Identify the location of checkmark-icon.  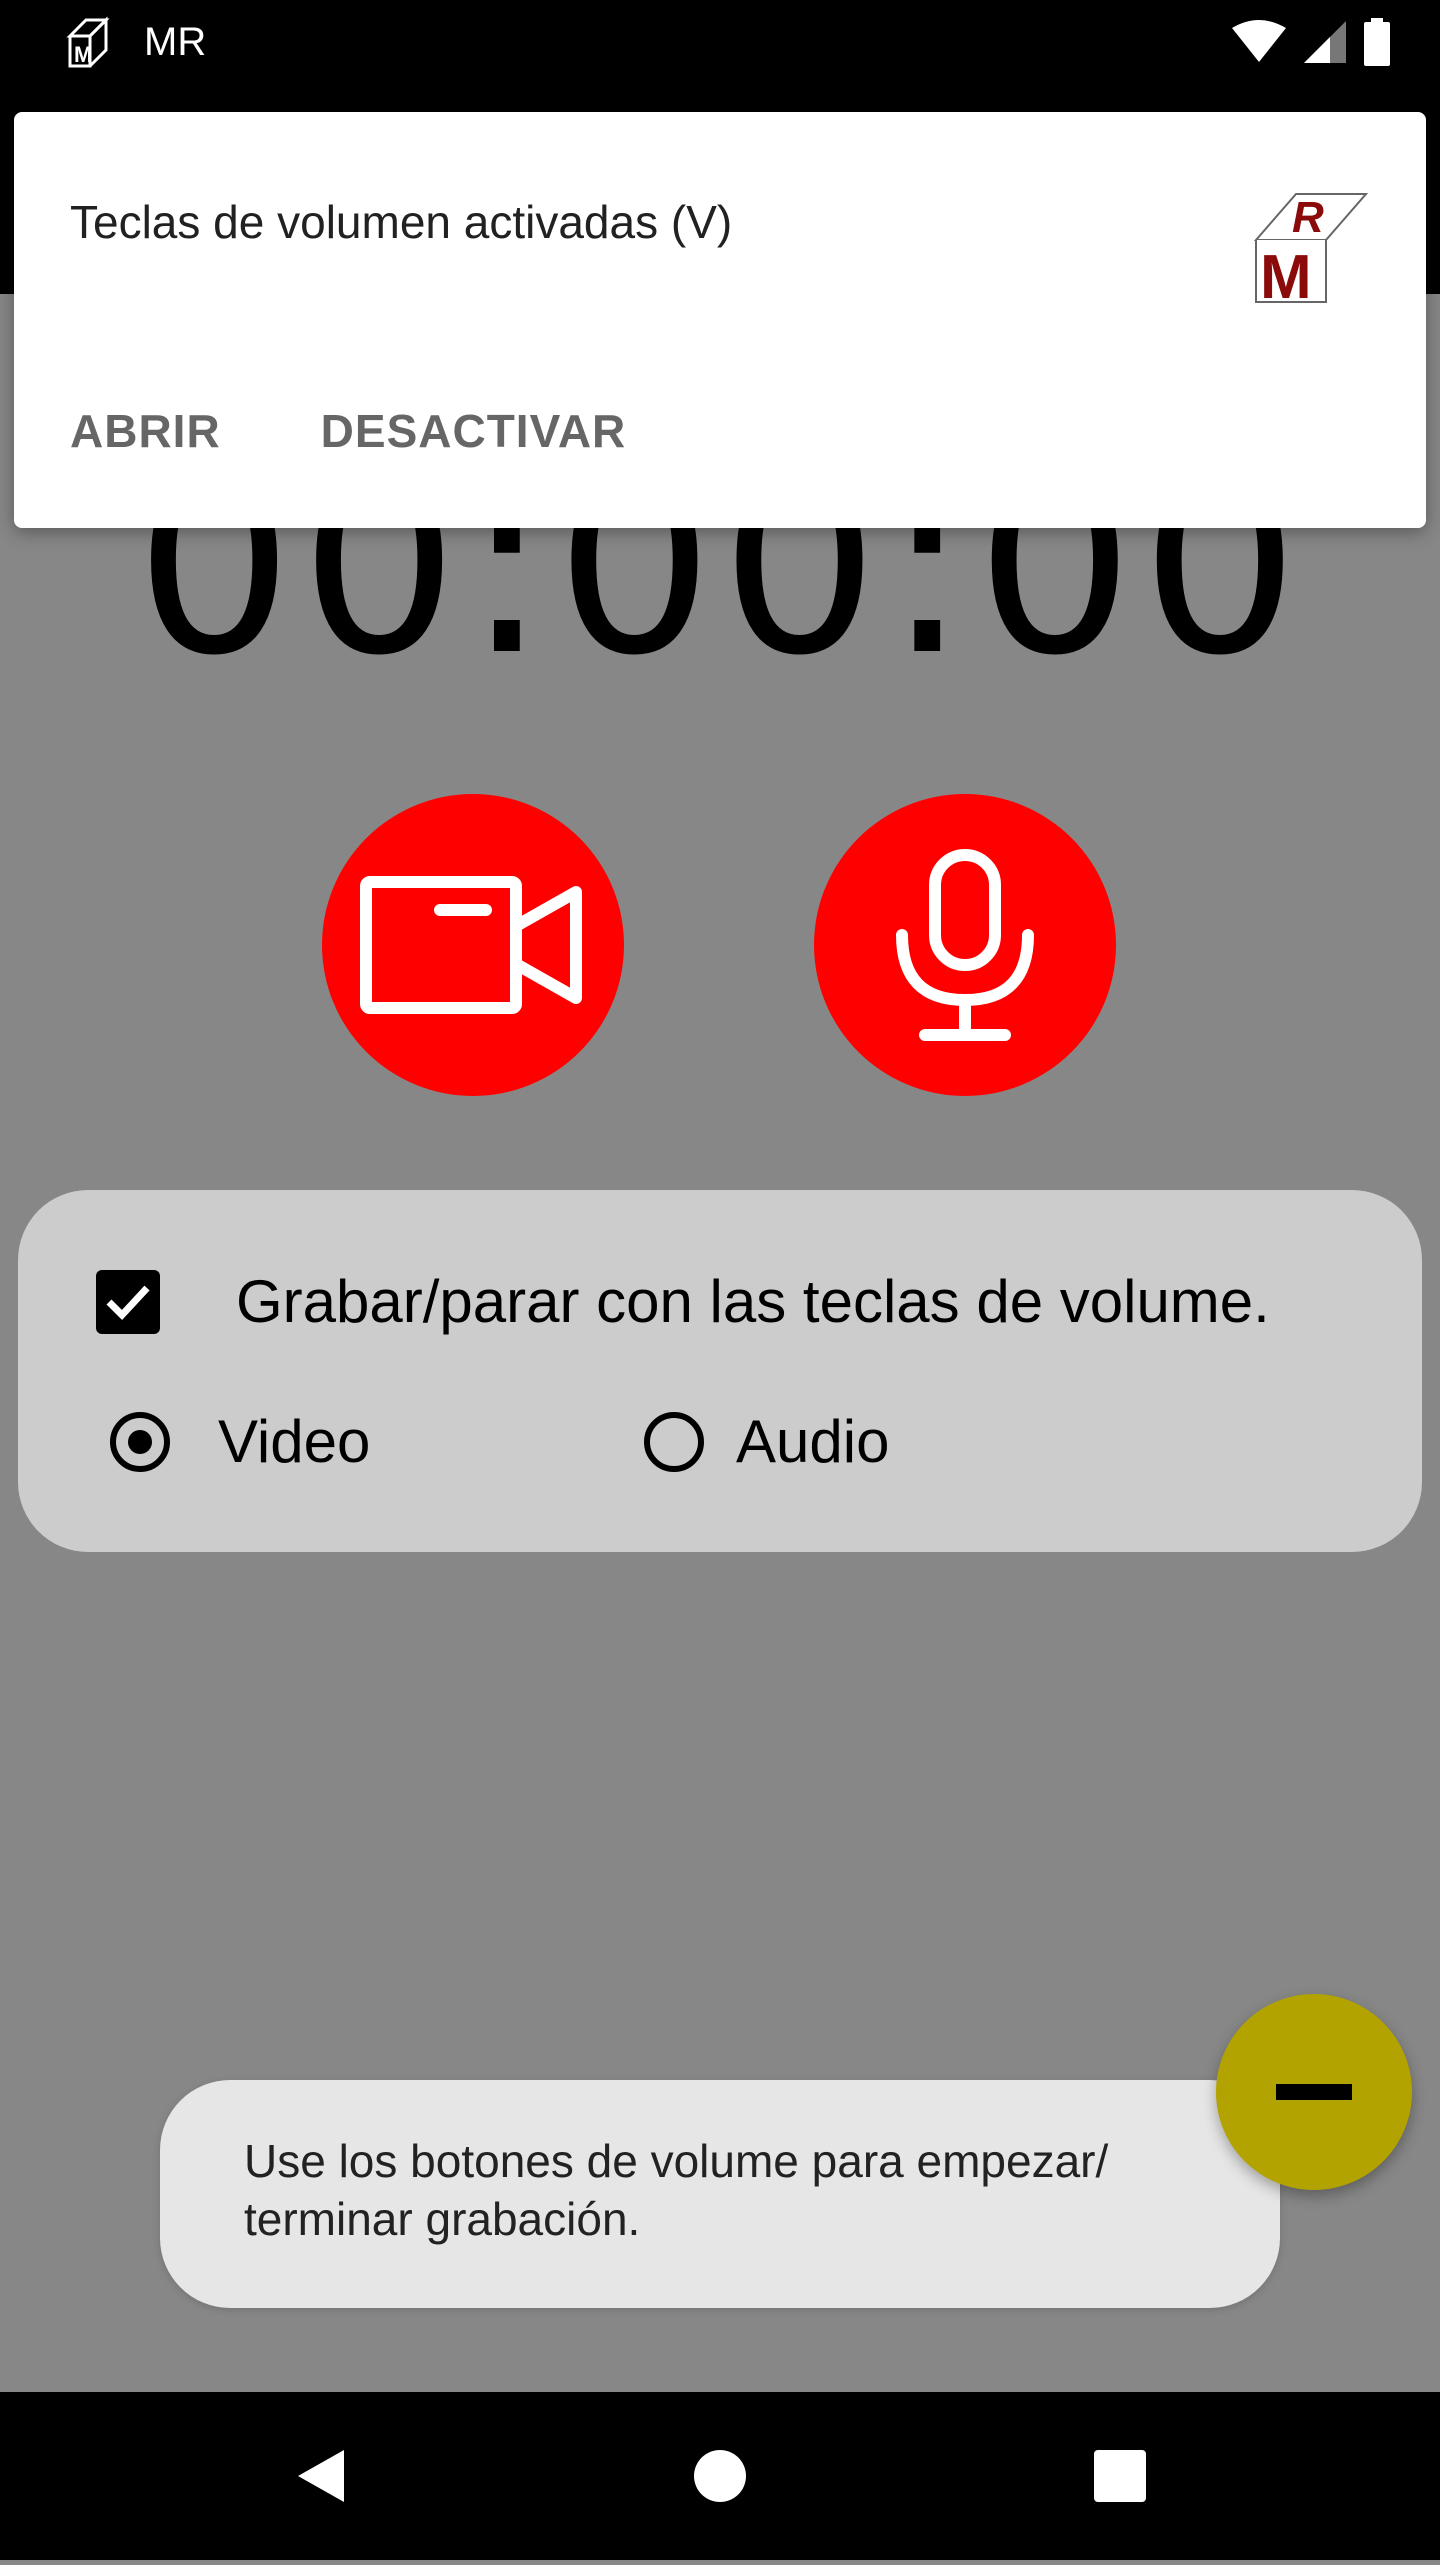
(128, 1303).